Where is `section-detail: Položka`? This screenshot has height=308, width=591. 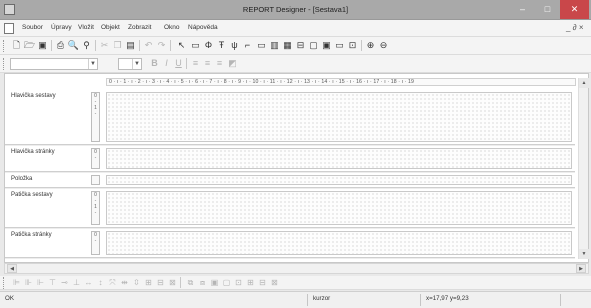 section-detail: Položka is located at coordinates (290, 181).